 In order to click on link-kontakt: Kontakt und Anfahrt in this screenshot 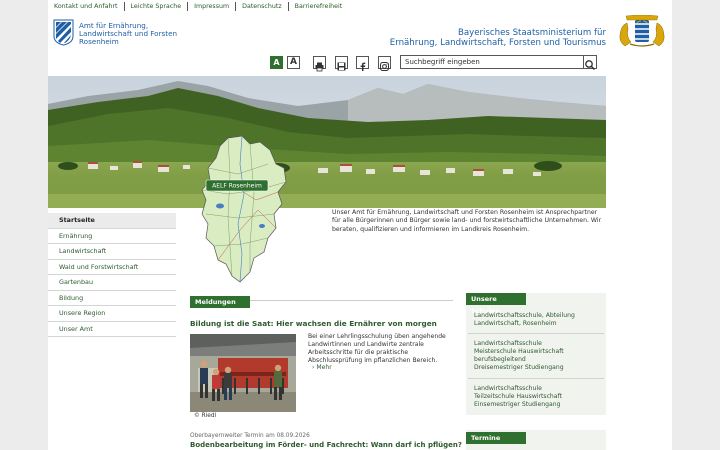, I will do `click(86, 6)`.